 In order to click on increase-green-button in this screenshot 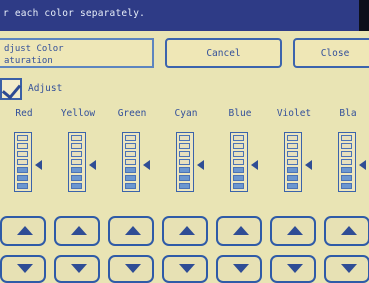, I will do `click(131, 231)`.